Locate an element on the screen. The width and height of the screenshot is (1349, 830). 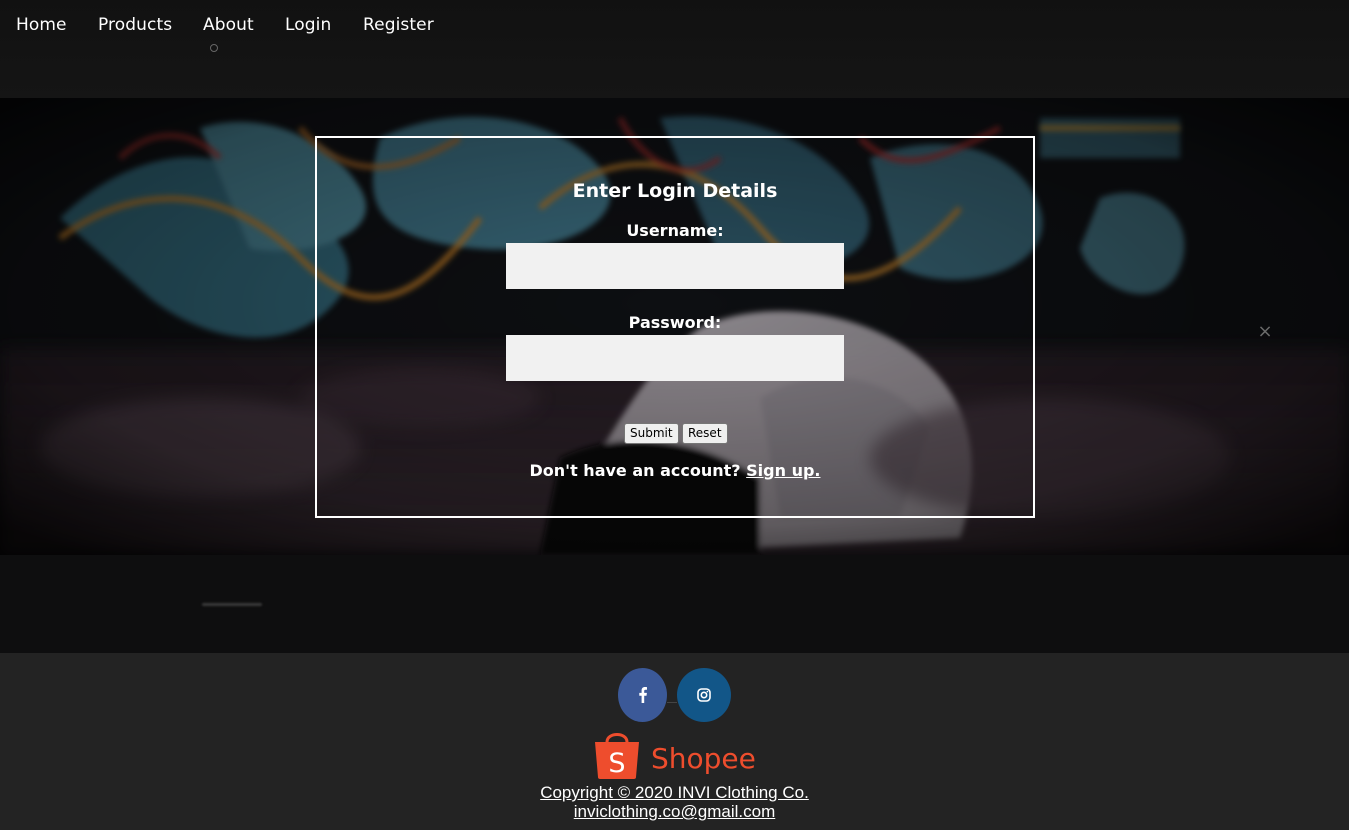
signup-prompt-text: Don't have an account? is located at coordinates (635, 470).